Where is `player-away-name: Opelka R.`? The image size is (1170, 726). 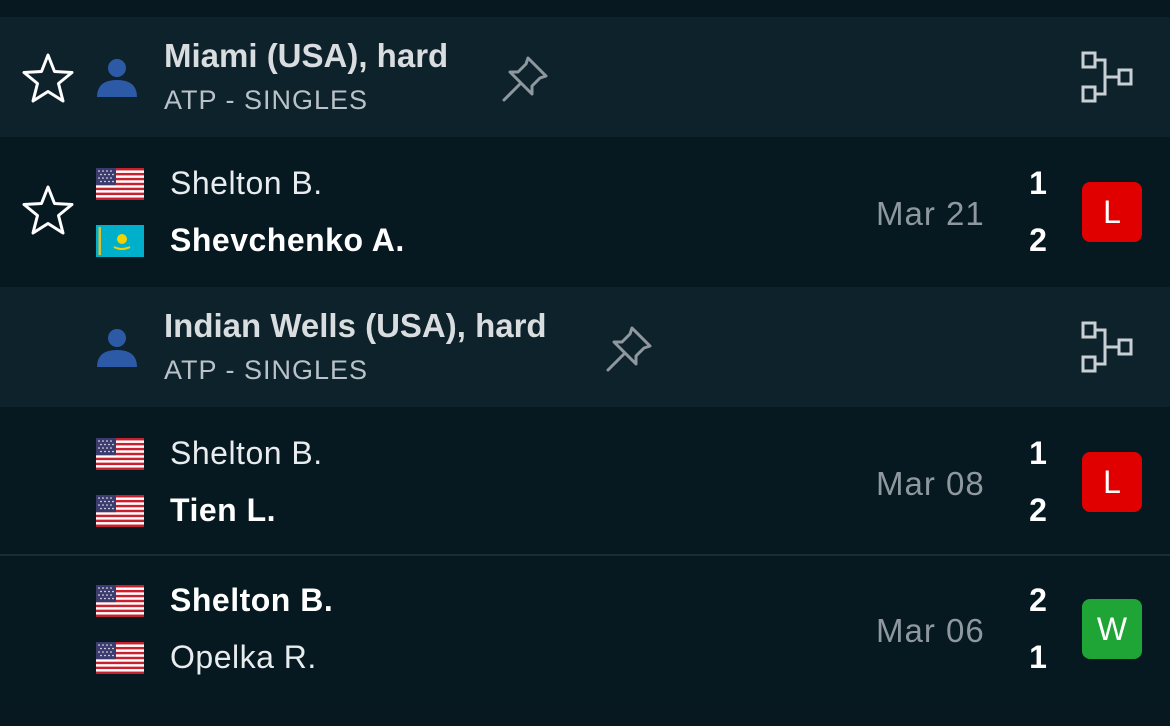 player-away-name: Opelka R. is located at coordinates (243, 657).